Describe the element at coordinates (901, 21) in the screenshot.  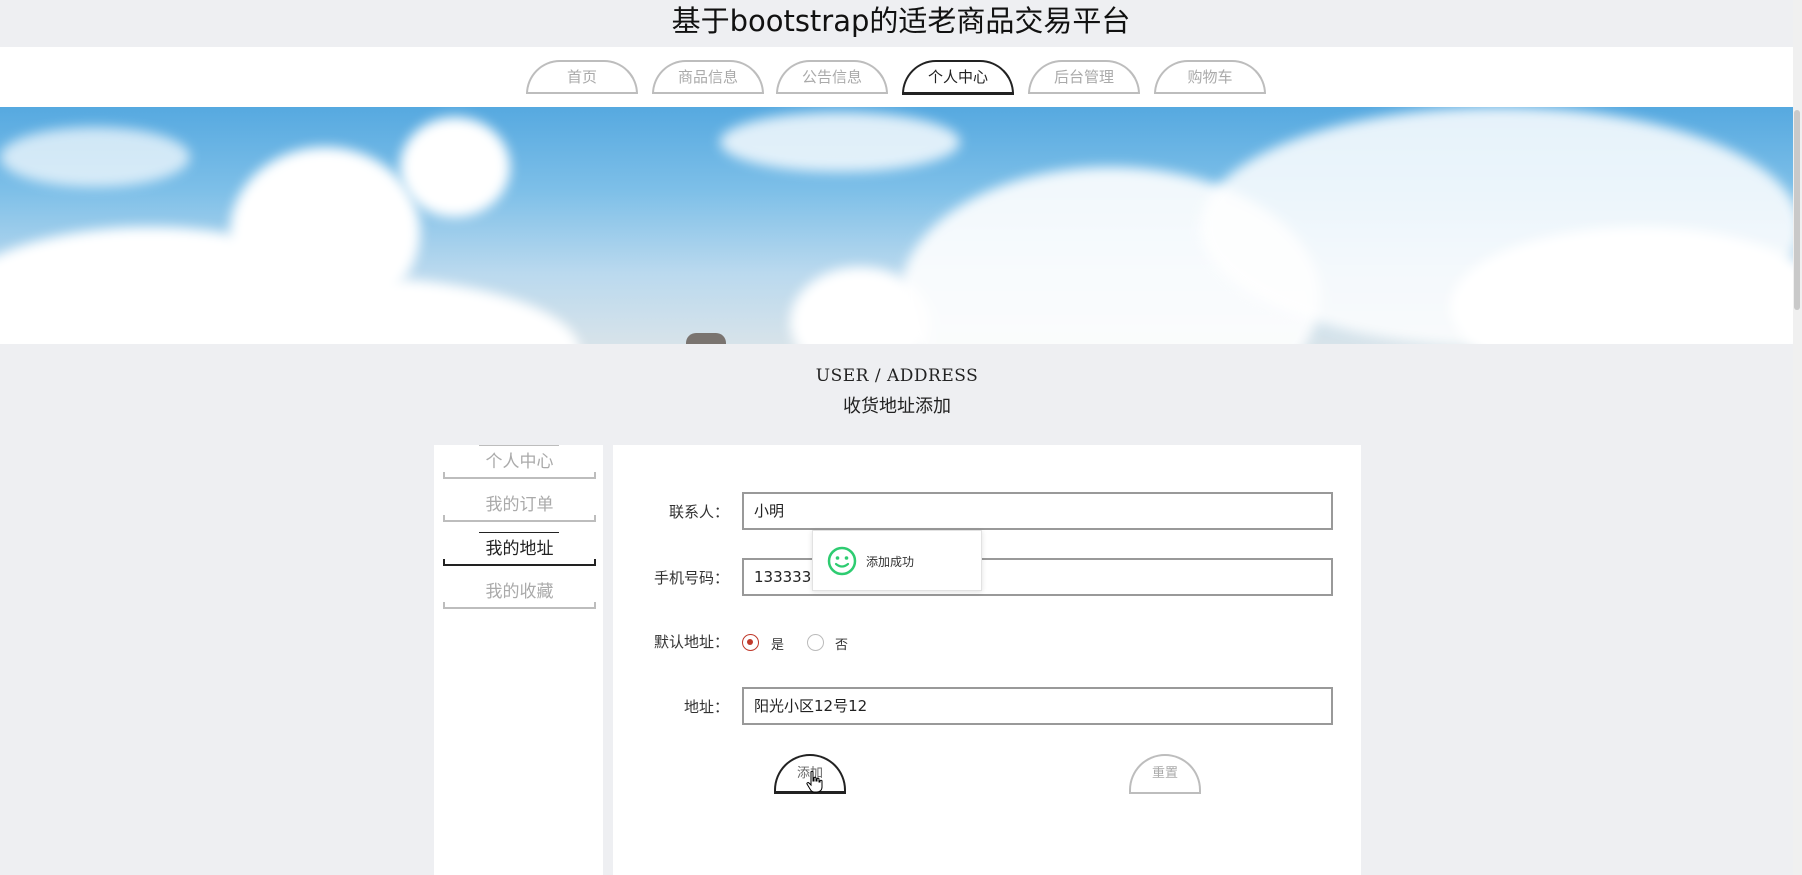
I see `site-title: 基于bootstrap的适老商品交易平台` at that location.